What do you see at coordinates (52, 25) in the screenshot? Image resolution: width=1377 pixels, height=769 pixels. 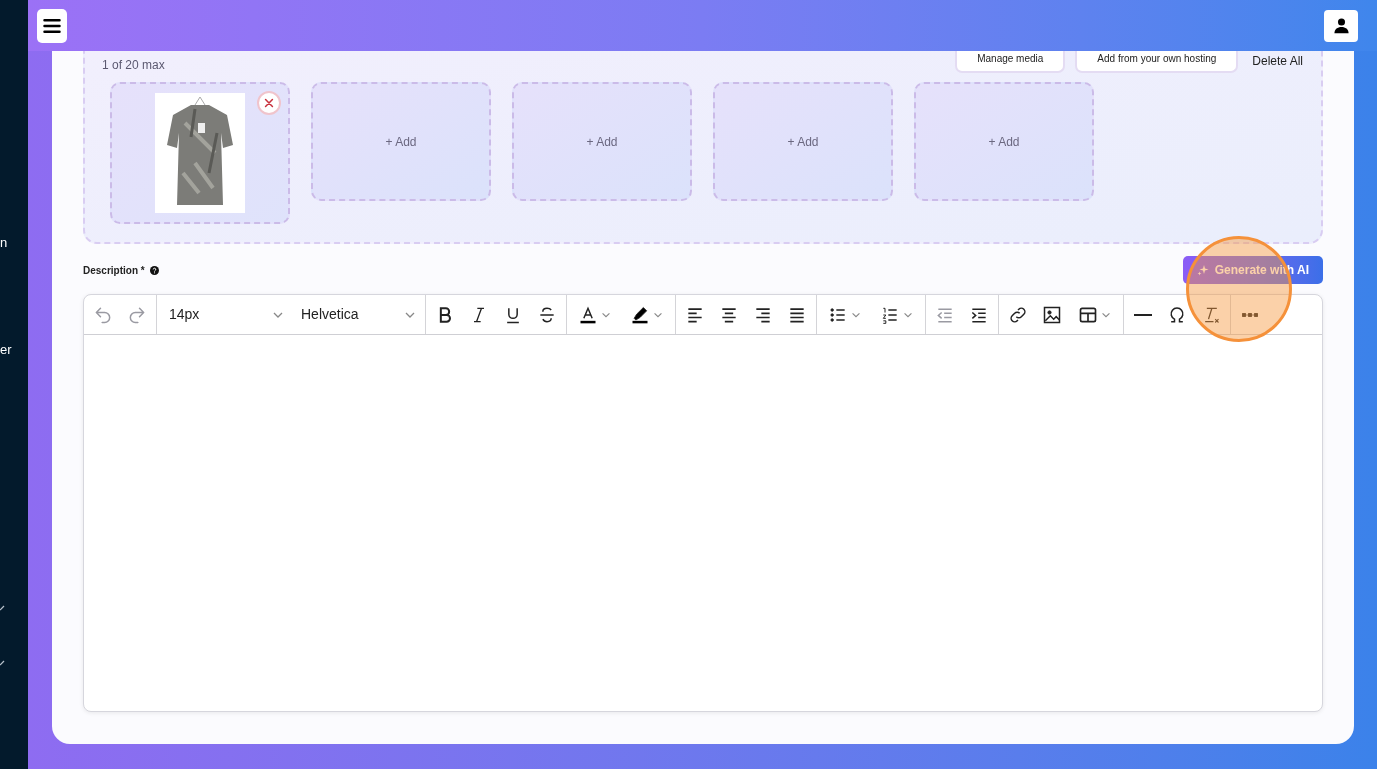 I see `menu-button` at bounding box center [52, 25].